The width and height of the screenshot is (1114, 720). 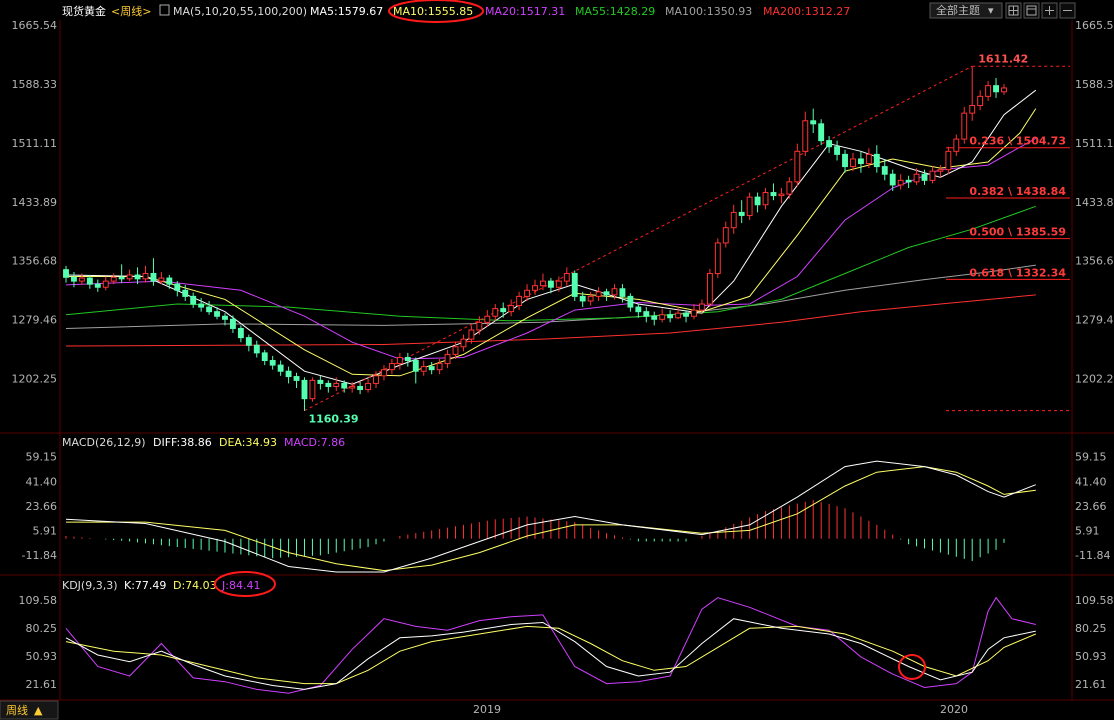 What do you see at coordinates (1094, 600) in the screenshot?
I see `kdj-tick-right: 109.58` at bounding box center [1094, 600].